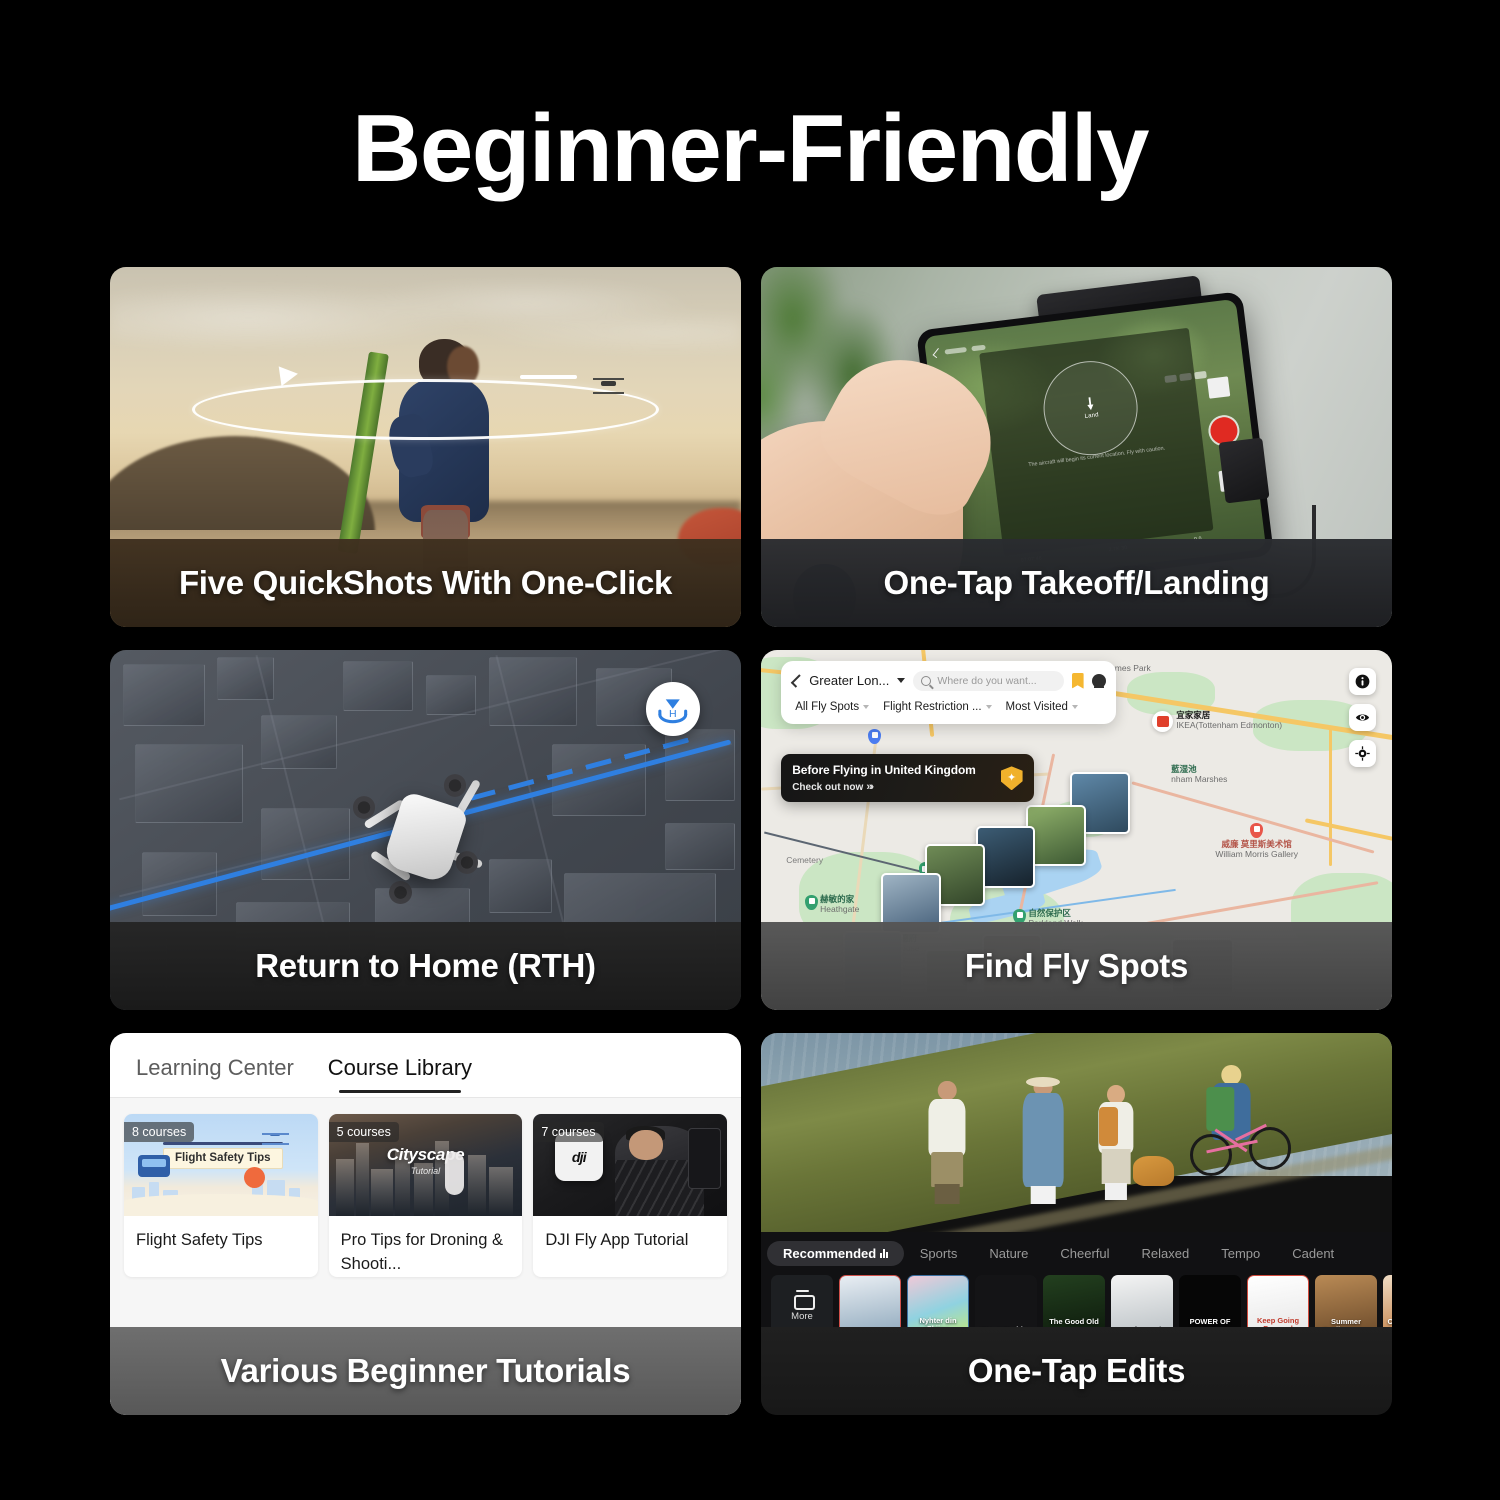 The height and width of the screenshot is (1500, 1500). Describe the element at coordinates (425, 583) in the screenshot. I see `card-caption-quickshots: Five QuickShots With One-Click` at that location.